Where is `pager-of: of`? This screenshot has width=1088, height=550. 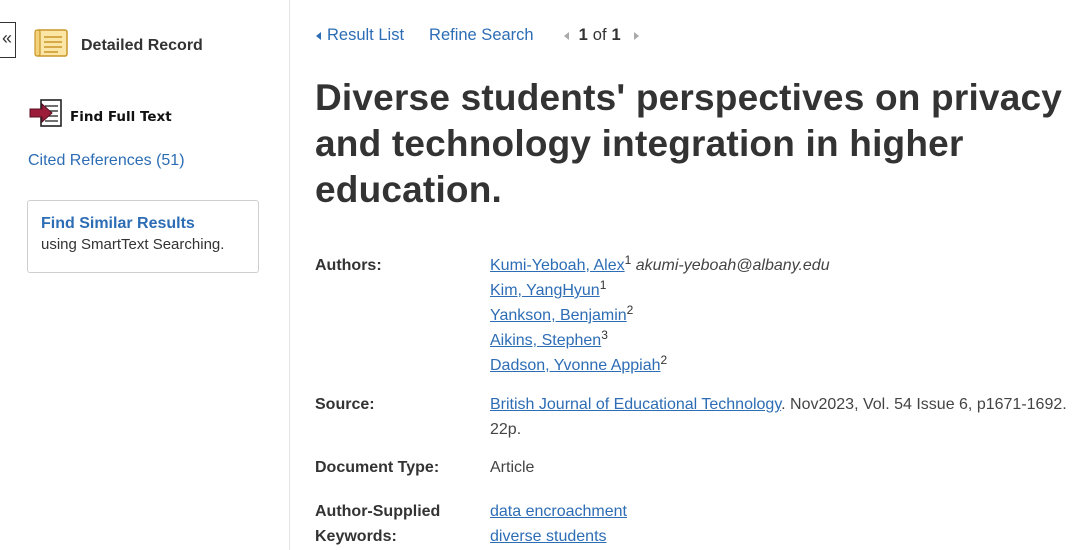 pager-of: of is located at coordinates (599, 35).